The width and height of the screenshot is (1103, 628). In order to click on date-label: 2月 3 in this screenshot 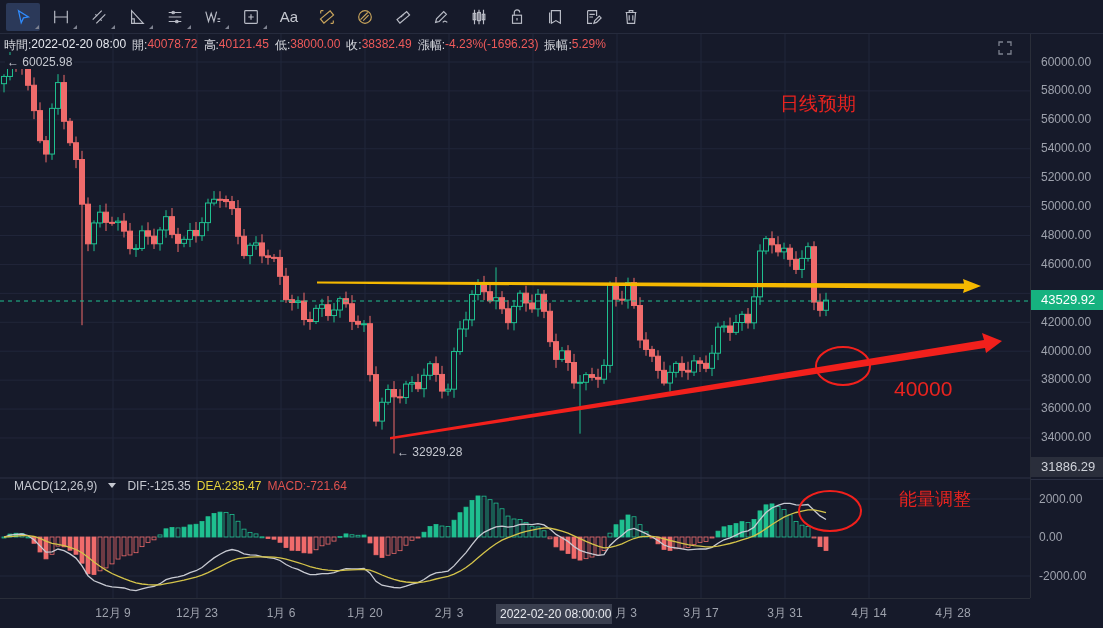, I will do `click(449, 613)`.